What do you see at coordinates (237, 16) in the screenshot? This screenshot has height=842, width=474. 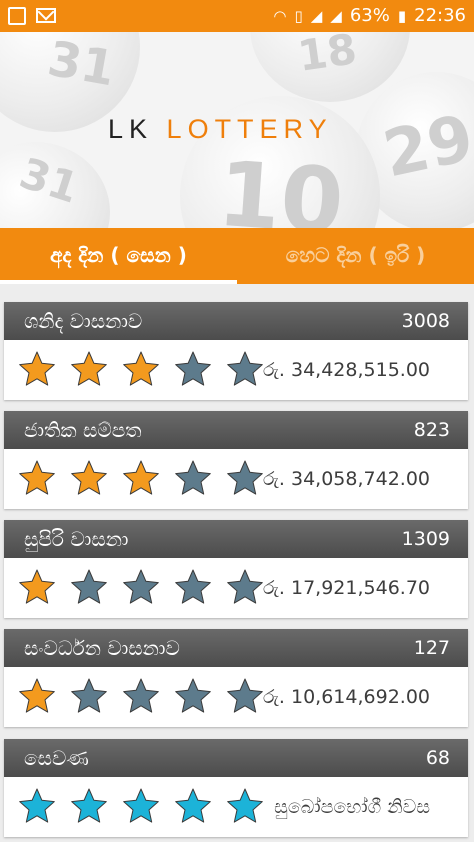 I see `status-bar: ◠ ▯ ◢ ◢ 63% ▮ 22:36` at bounding box center [237, 16].